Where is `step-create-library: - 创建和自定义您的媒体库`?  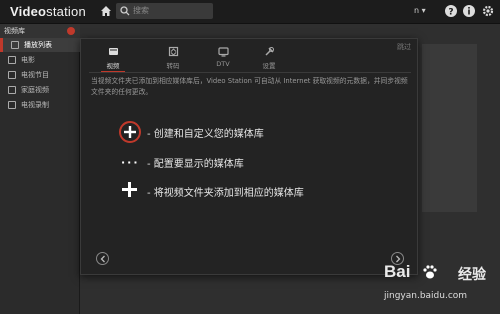
step-create-library: - 创建和自定义您的媒体库 is located at coordinates (259, 132).